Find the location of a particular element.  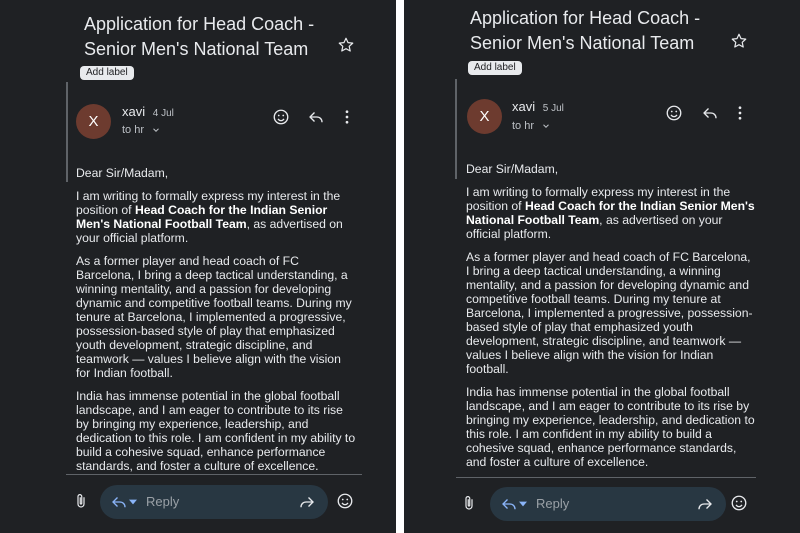

sender-line: xavi 5 Jul is located at coordinates (538, 106).